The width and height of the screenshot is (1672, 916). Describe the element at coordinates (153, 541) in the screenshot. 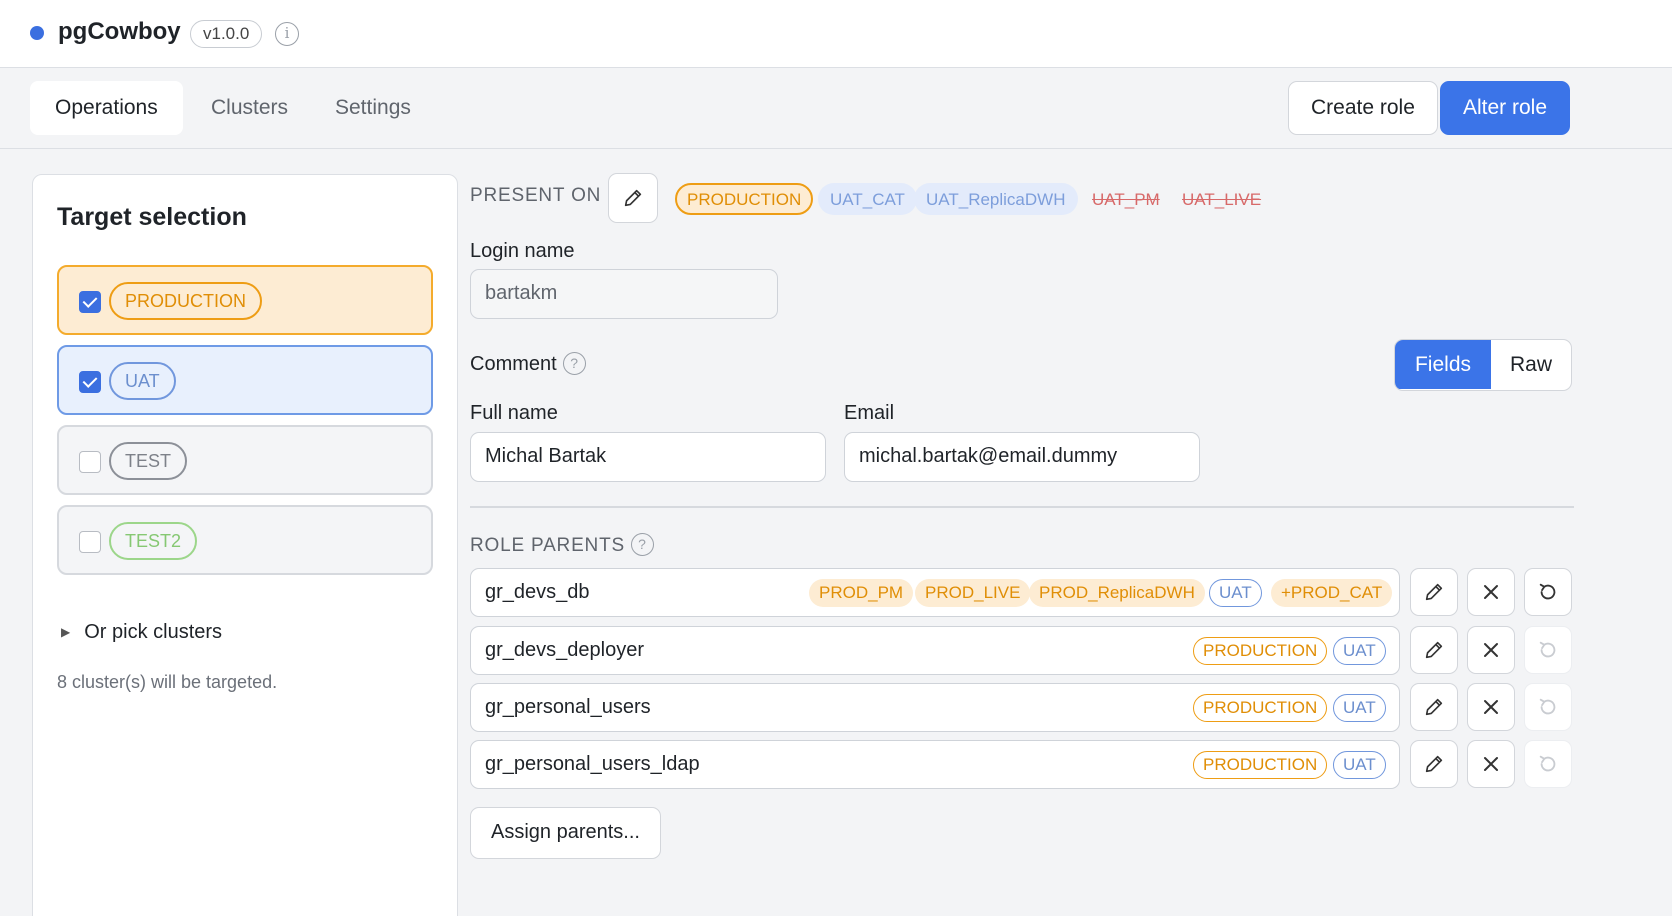

I see `test2-chip: TEST2` at that location.